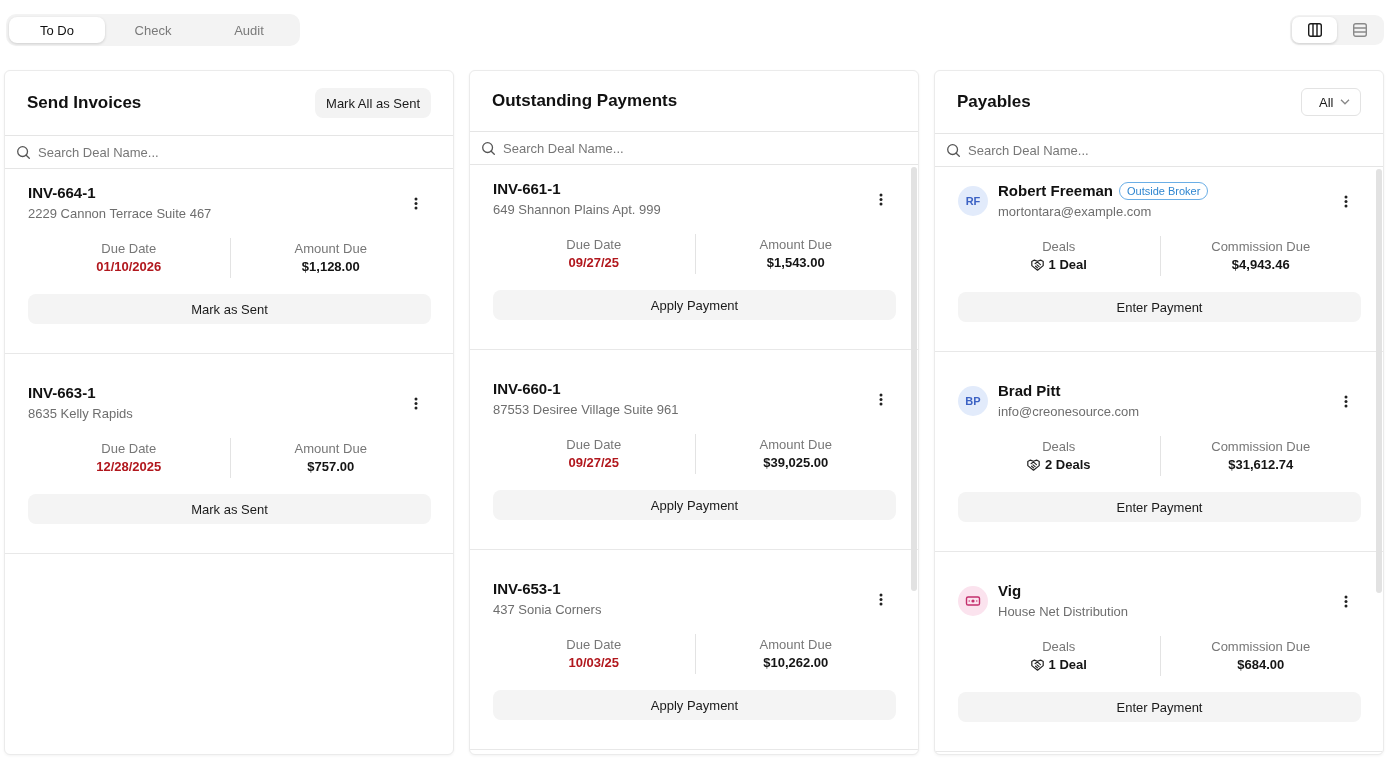 The height and width of the screenshot is (762, 1400). What do you see at coordinates (527, 189) in the screenshot?
I see `invoice-number: INV-661-1` at bounding box center [527, 189].